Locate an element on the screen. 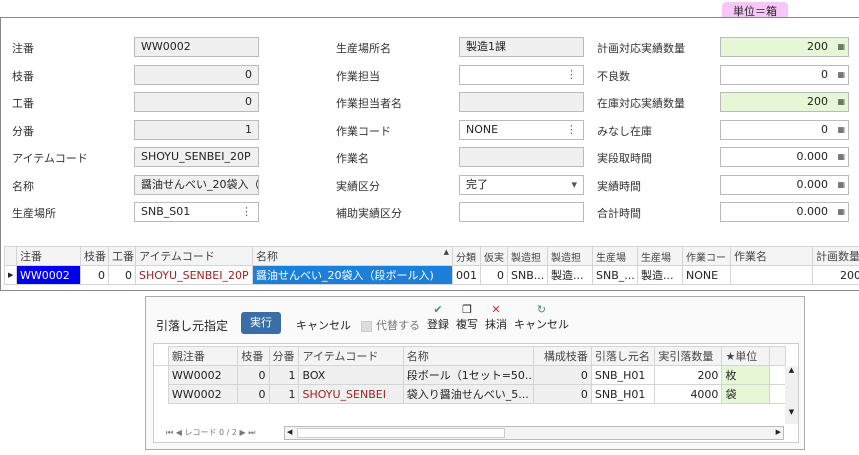 The height and width of the screenshot is (455, 859). grid-cell: NONE is located at coordinates (706, 275).